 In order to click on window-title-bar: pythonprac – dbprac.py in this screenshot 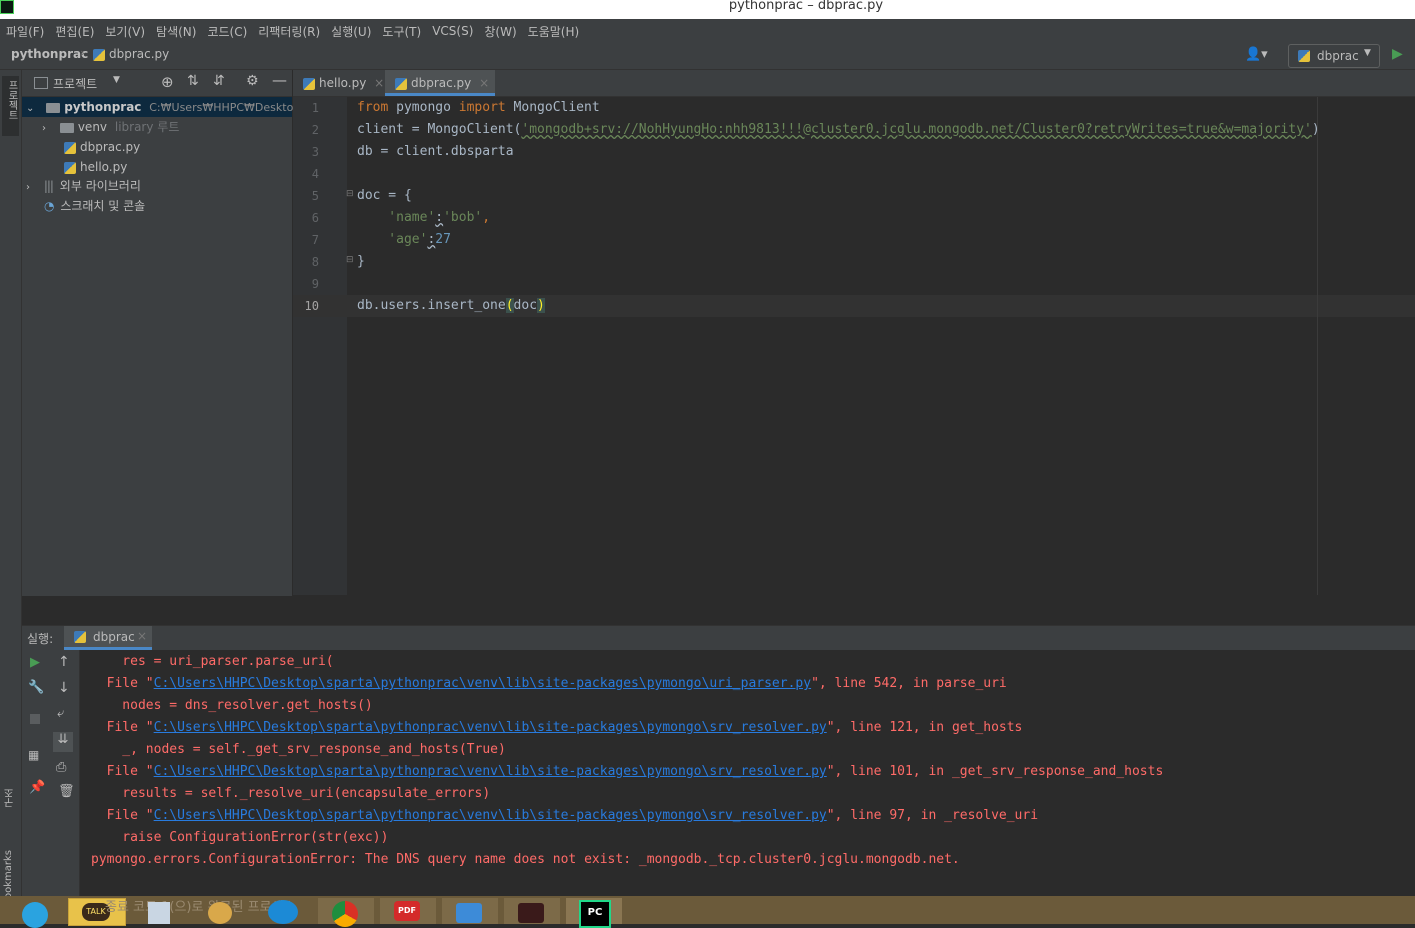, I will do `click(707, 9)`.